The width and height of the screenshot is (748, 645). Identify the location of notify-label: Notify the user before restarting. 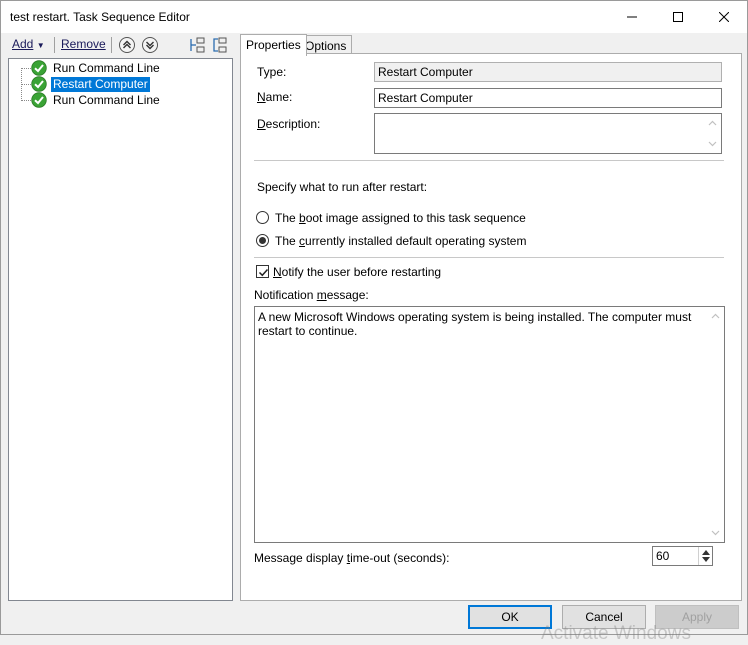
(357, 272).